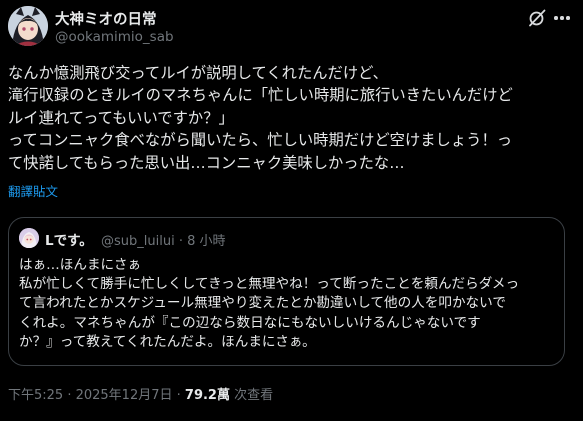 The image size is (583, 421). Describe the element at coordinates (269, 284) in the screenshot. I see `quoted-text-line: 私が忙しくて勝手に忙しくしてきっと無理やね！って断ったことを頼んだらダメっ` at that location.